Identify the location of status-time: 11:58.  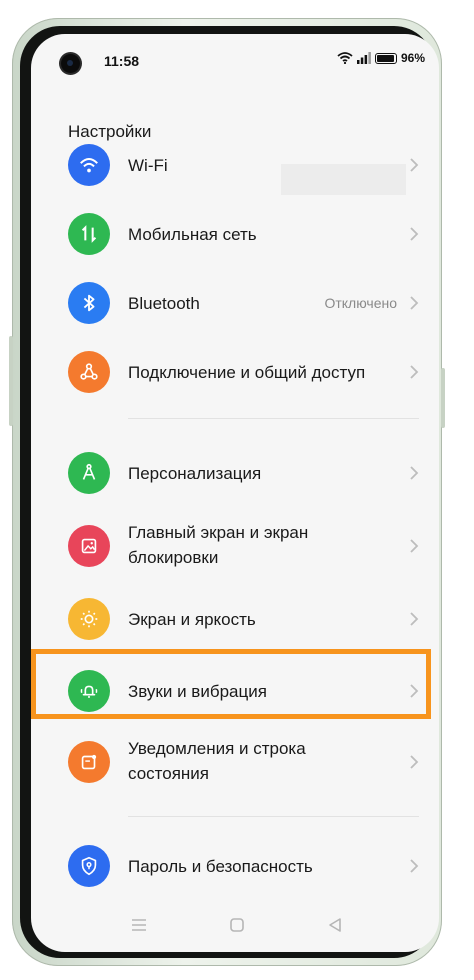
(122, 61).